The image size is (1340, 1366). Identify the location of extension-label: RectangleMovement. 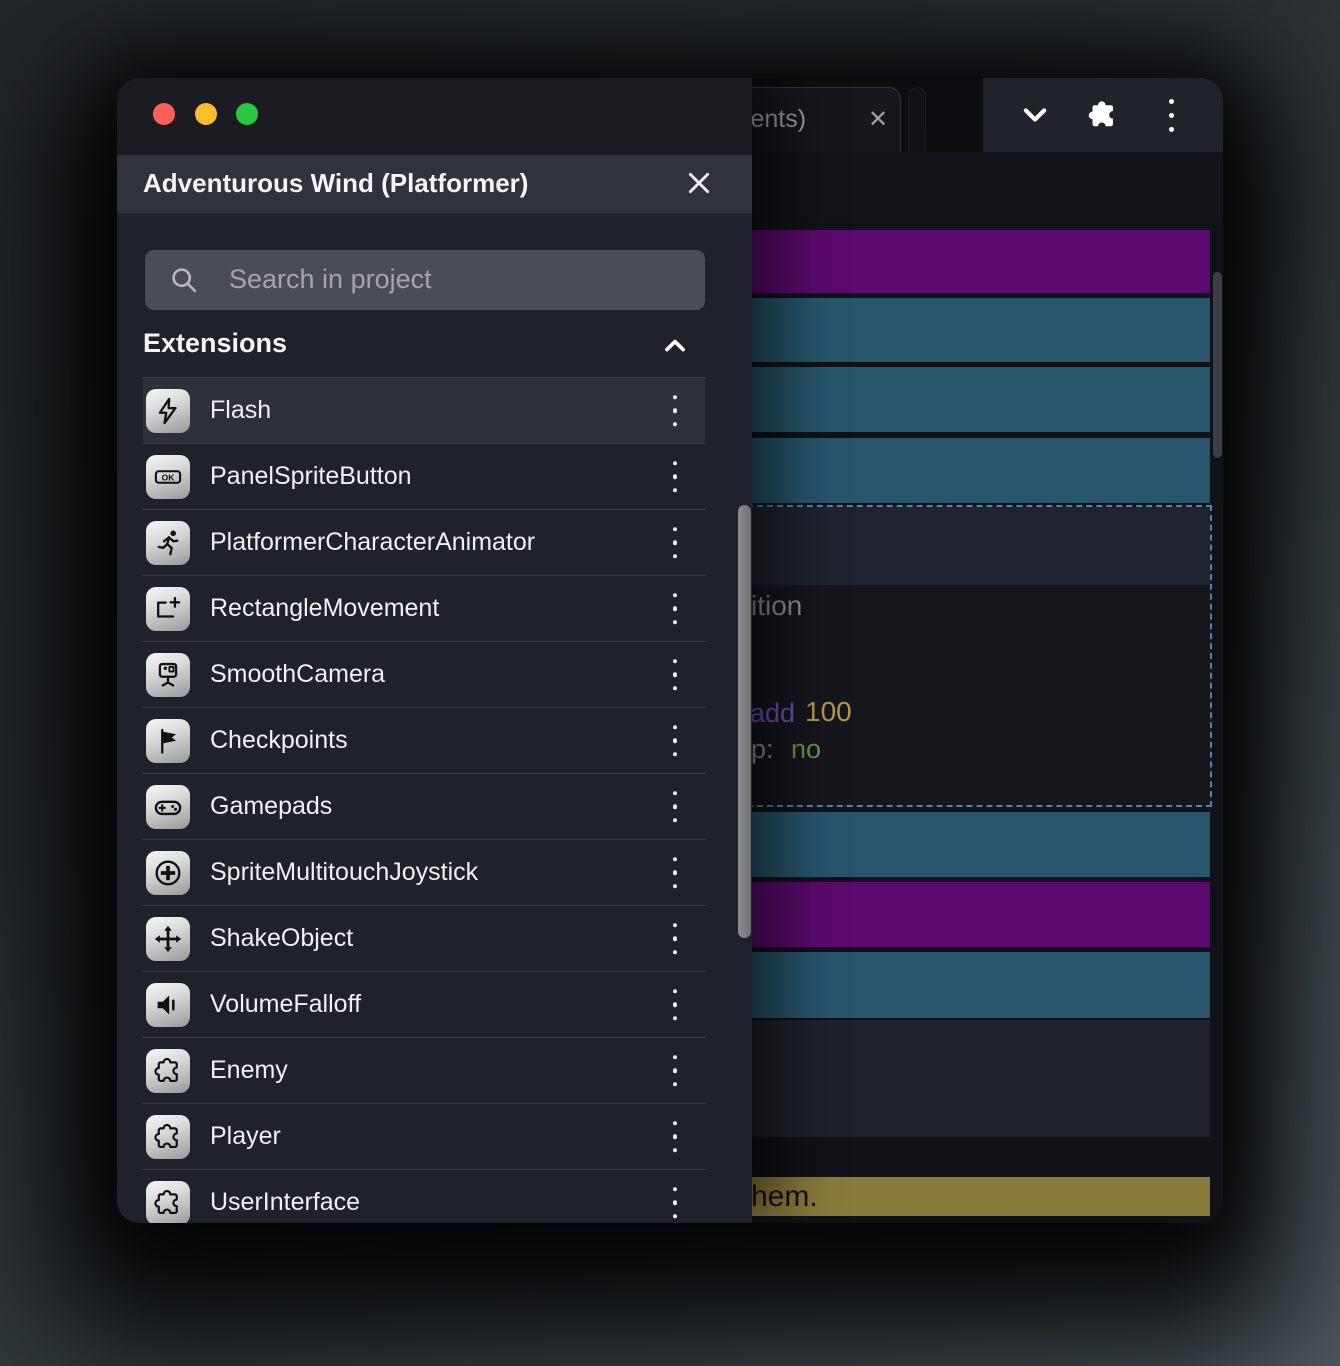
(325, 608).